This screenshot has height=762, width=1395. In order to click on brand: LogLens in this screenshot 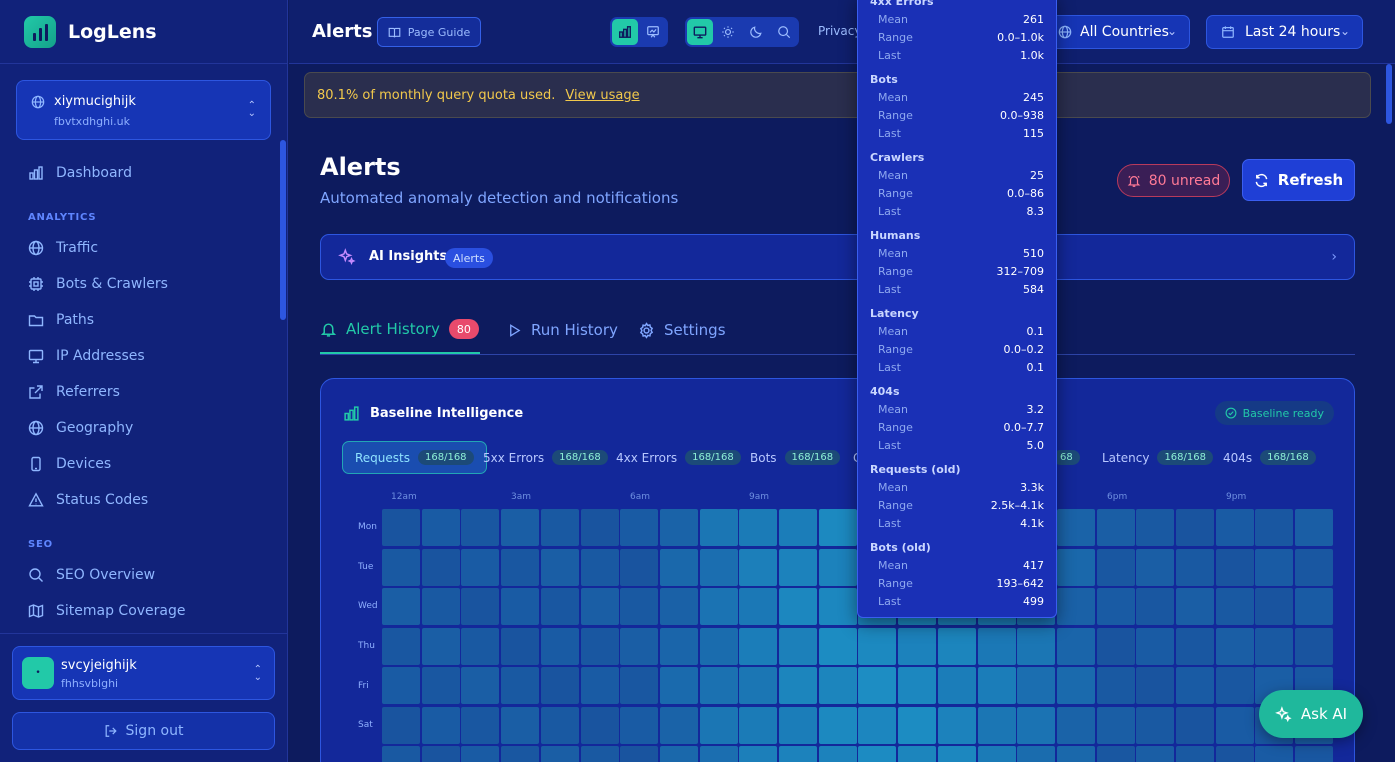, I will do `click(90, 32)`.